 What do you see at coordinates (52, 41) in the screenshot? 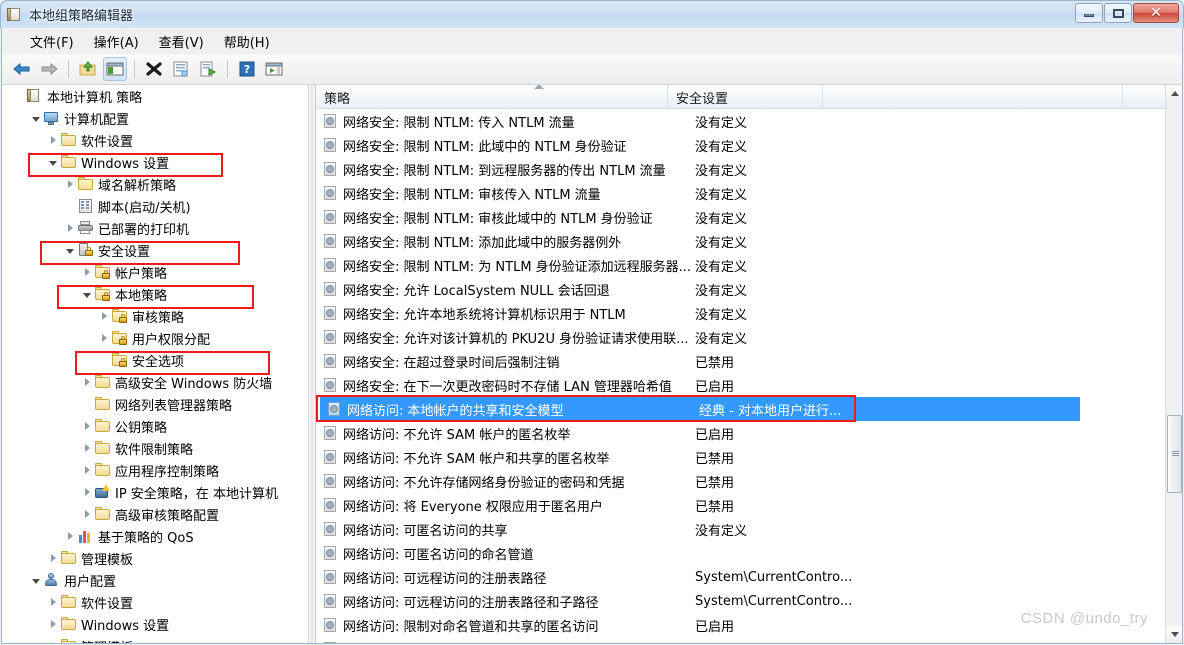
I see `menu-file: 文件(F)` at bounding box center [52, 41].